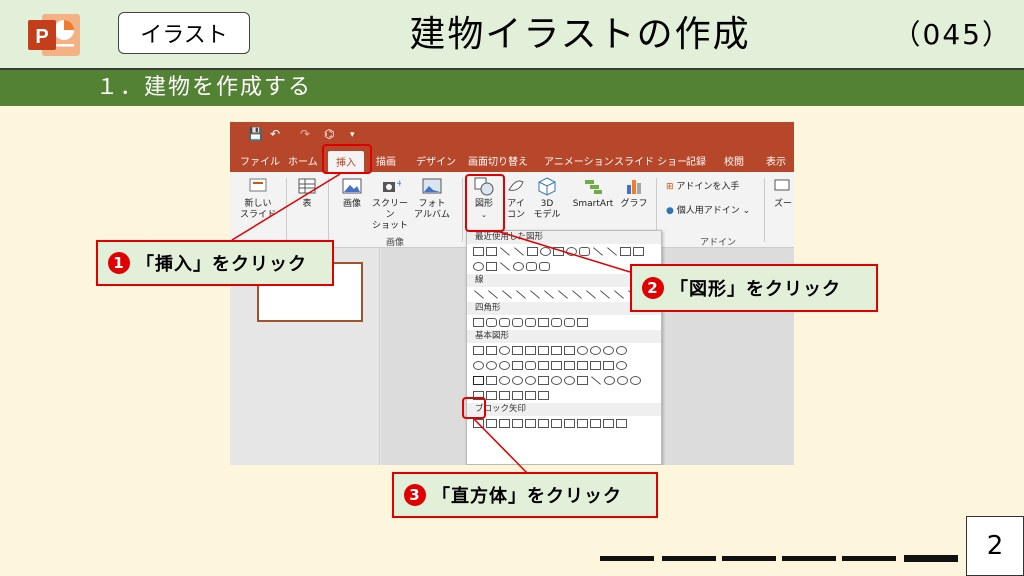 The image size is (1024, 576). I want to click on save-icon: 💾, so click(255, 134).